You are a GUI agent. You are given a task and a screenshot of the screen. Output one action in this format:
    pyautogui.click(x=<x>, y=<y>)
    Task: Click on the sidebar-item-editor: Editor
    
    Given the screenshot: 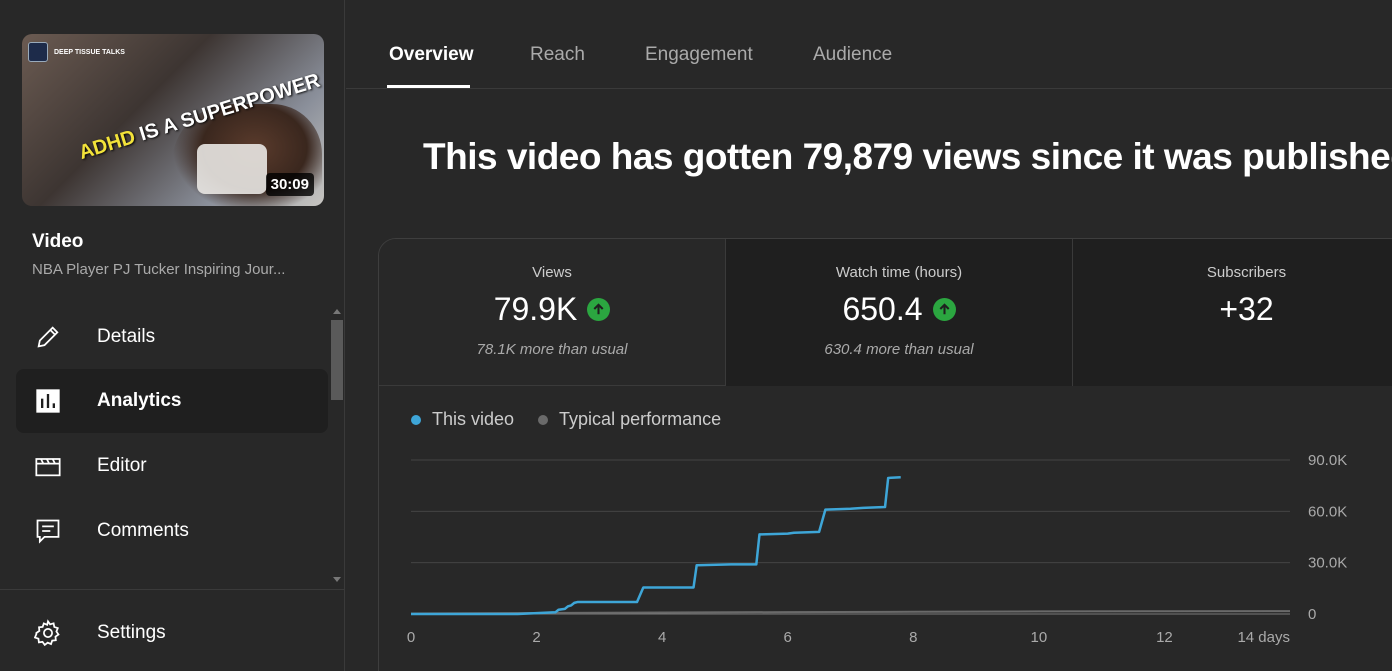 What is the action you would take?
    pyautogui.click(x=172, y=466)
    